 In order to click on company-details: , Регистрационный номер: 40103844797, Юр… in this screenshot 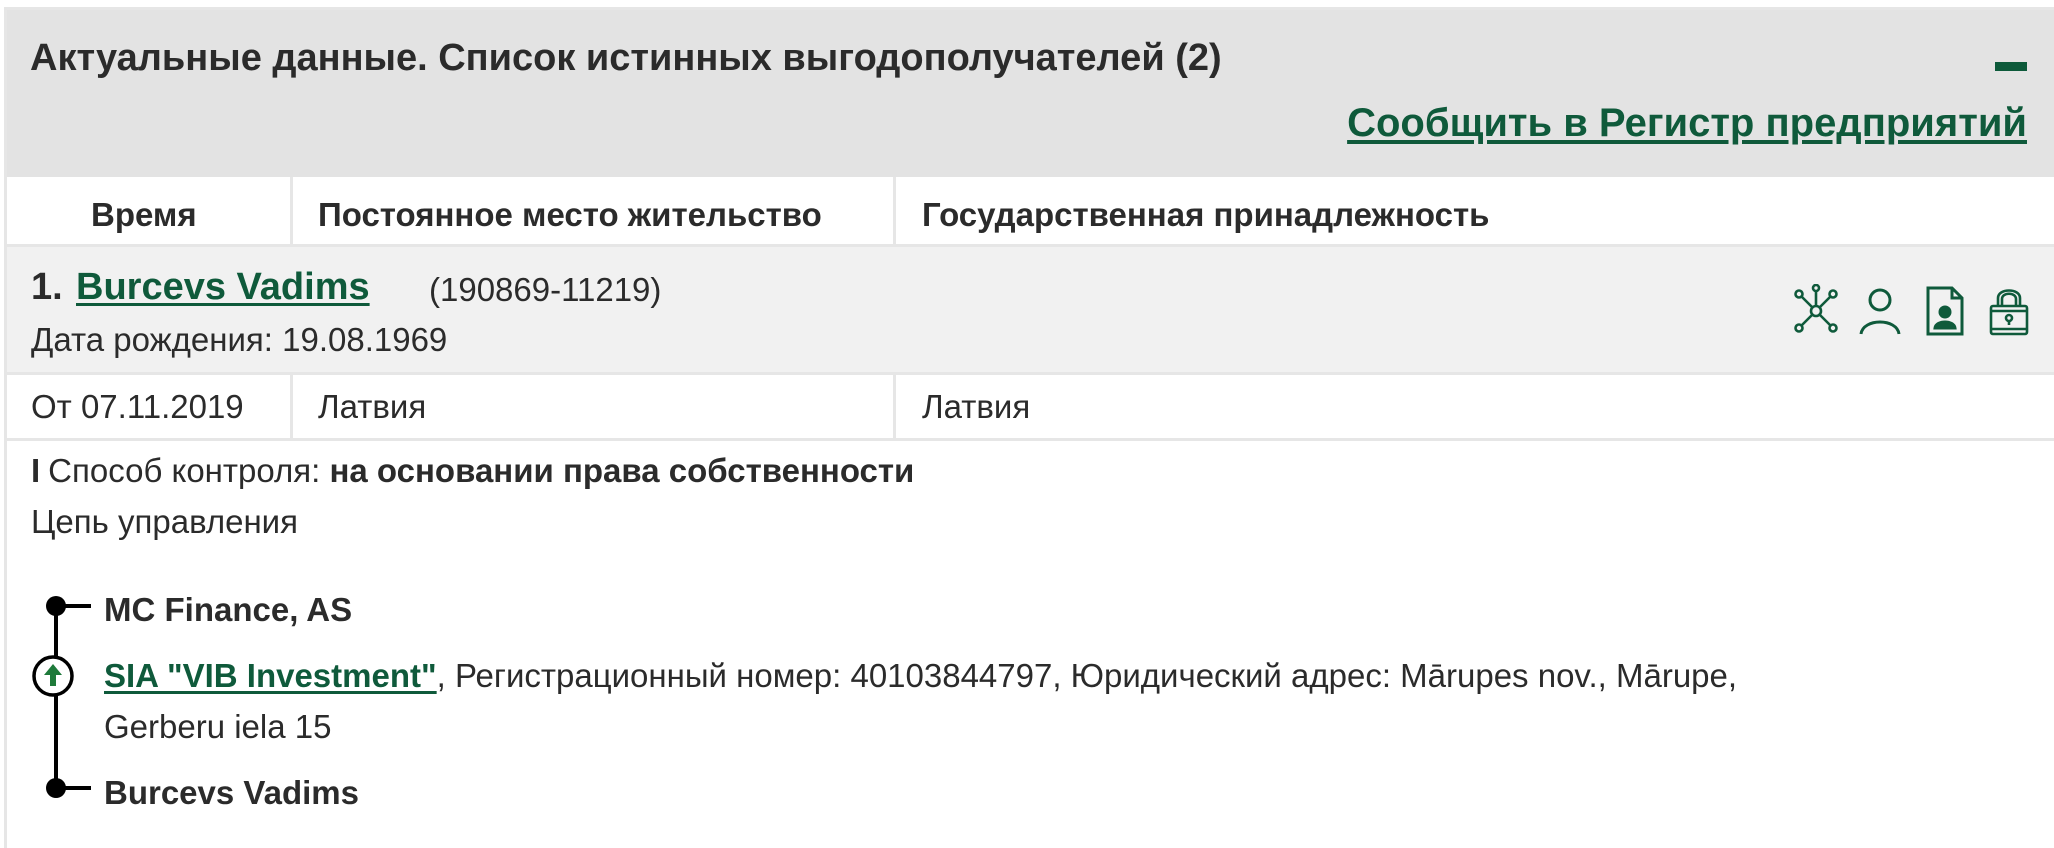, I will do `click(1087, 675)`.